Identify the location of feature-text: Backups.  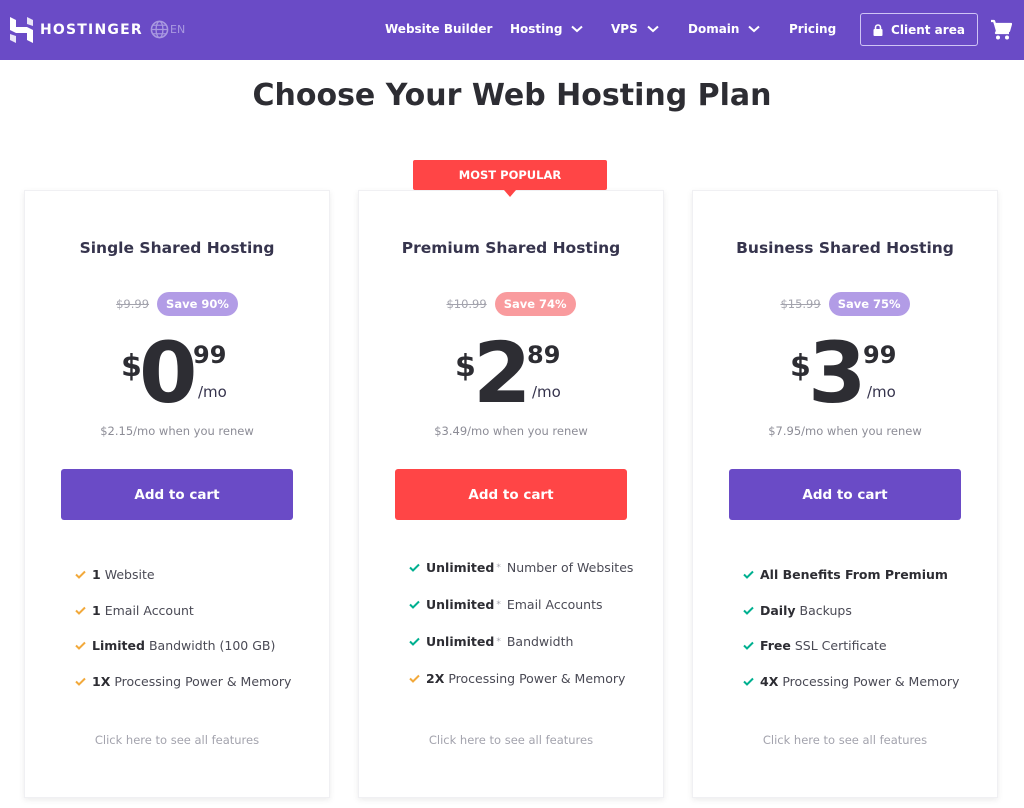
(825, 610).